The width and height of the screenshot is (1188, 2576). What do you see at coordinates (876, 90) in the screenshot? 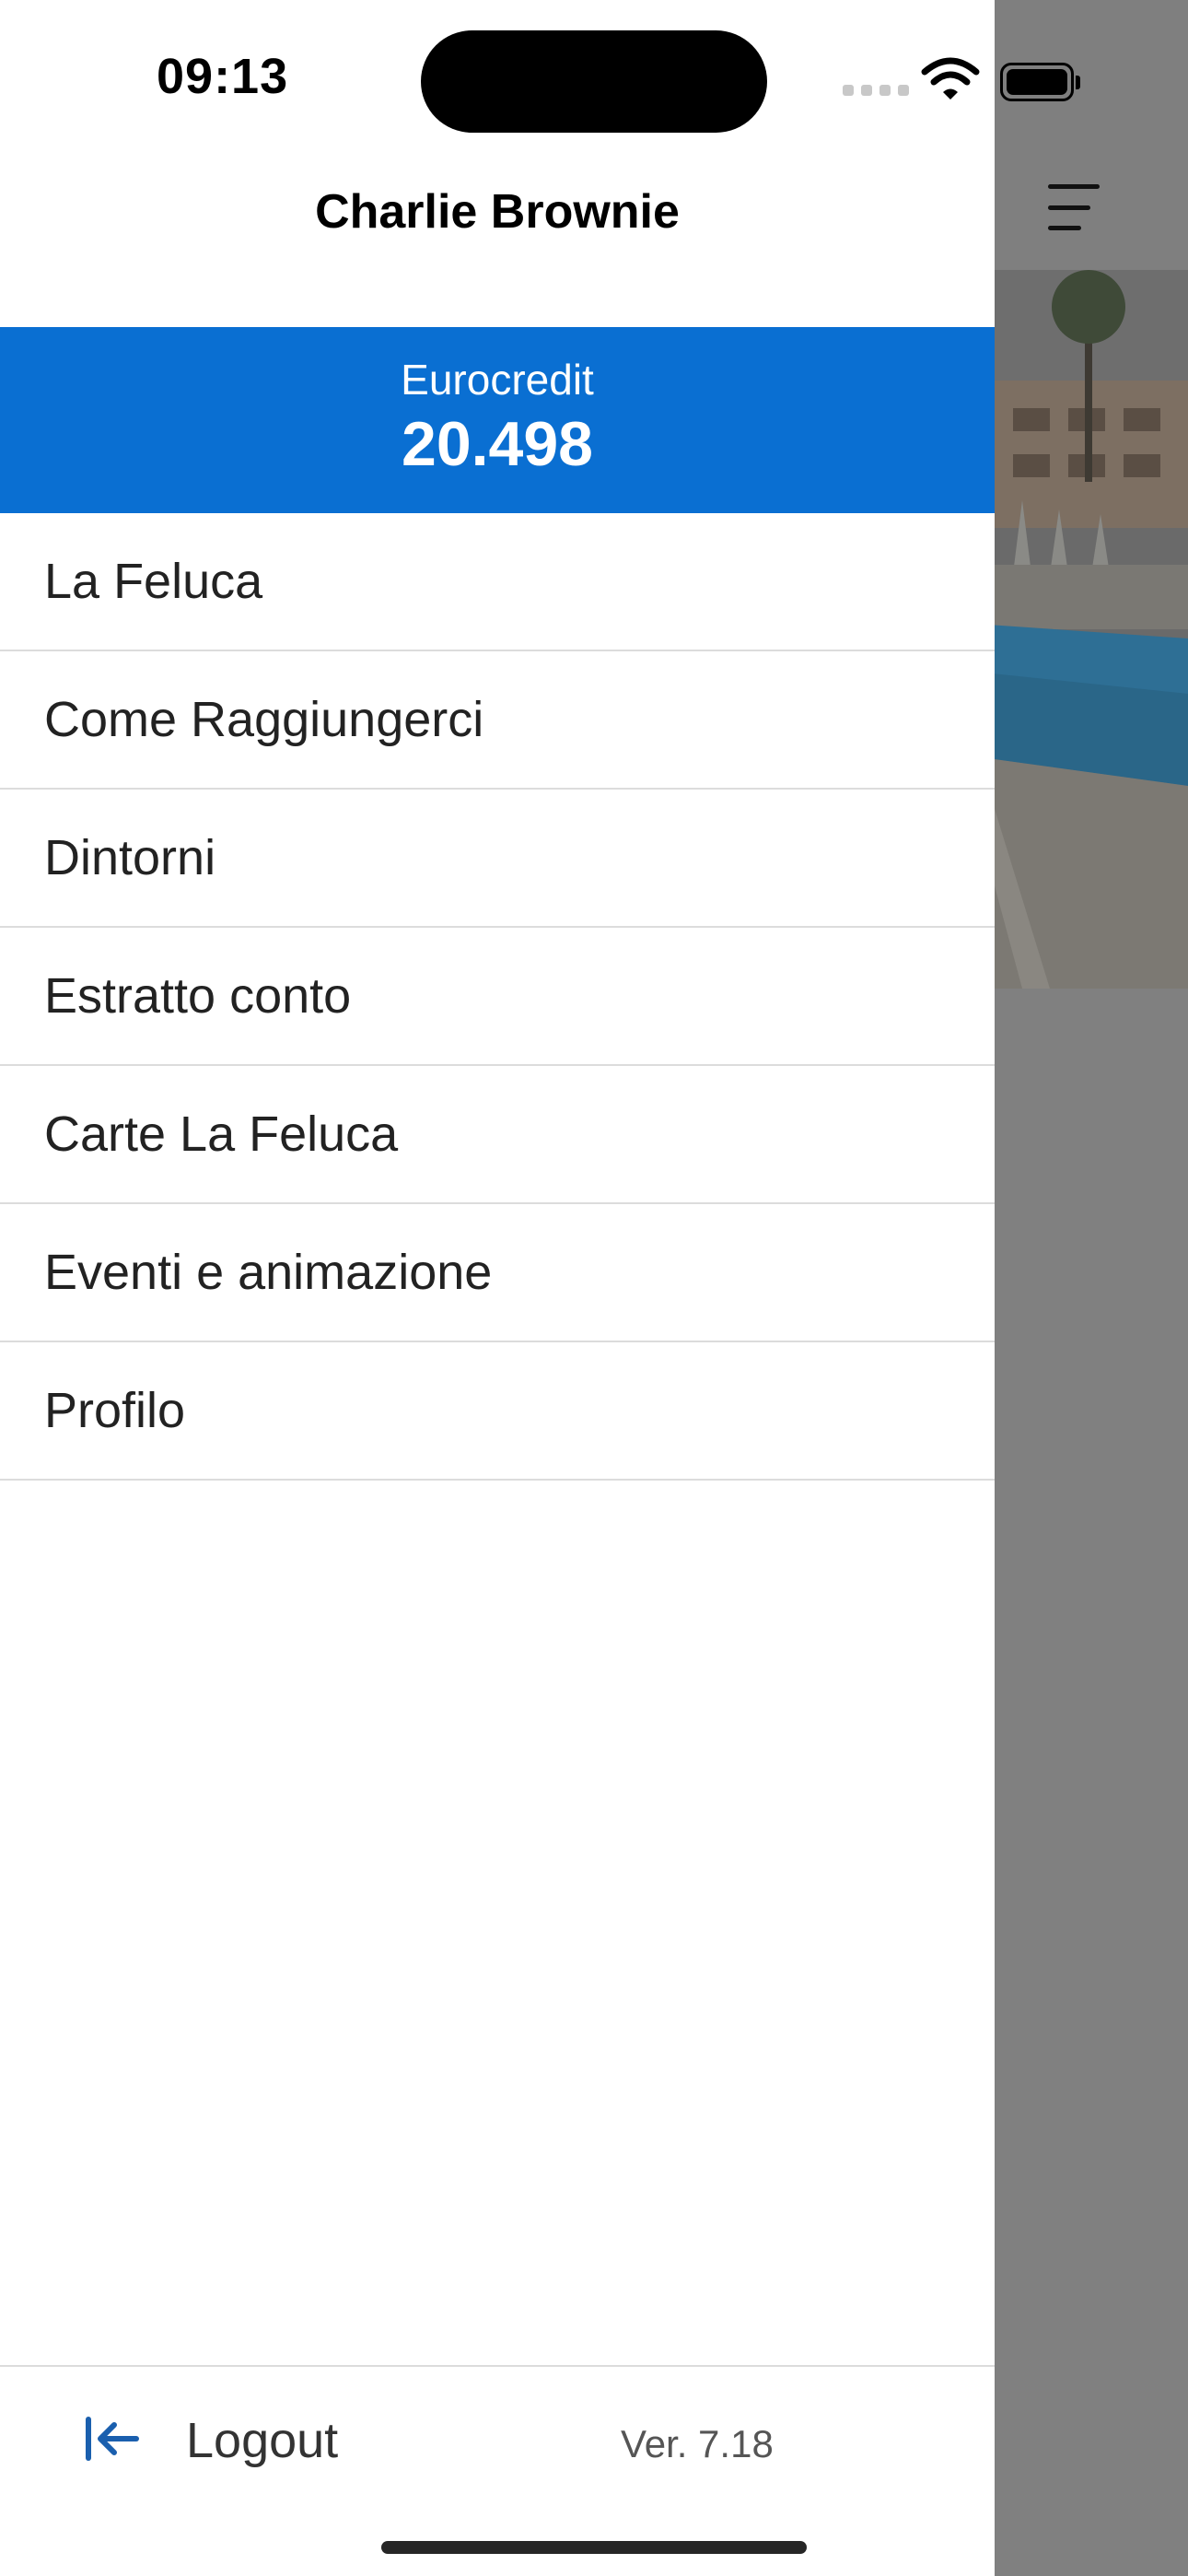
I see `cellular-signal-icon` at bounding box center [876, 90].